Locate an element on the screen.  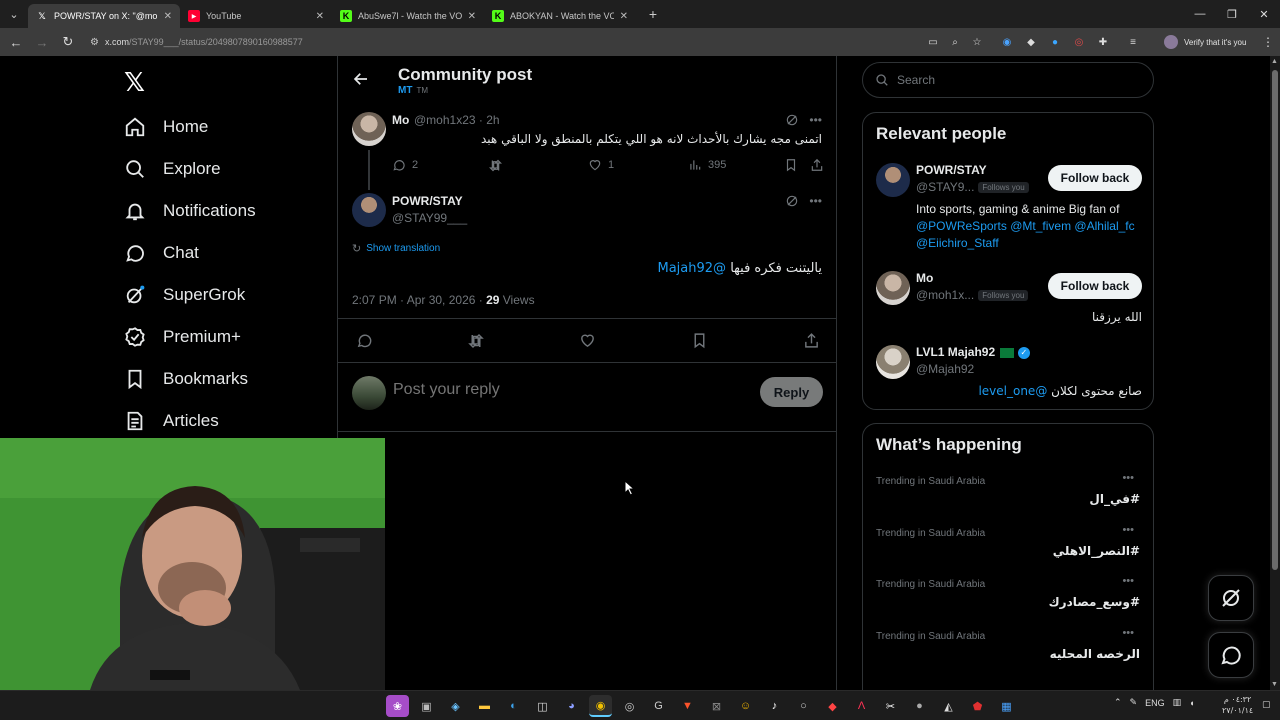
store-icon: ◫ is located at coordinates (542, 706).